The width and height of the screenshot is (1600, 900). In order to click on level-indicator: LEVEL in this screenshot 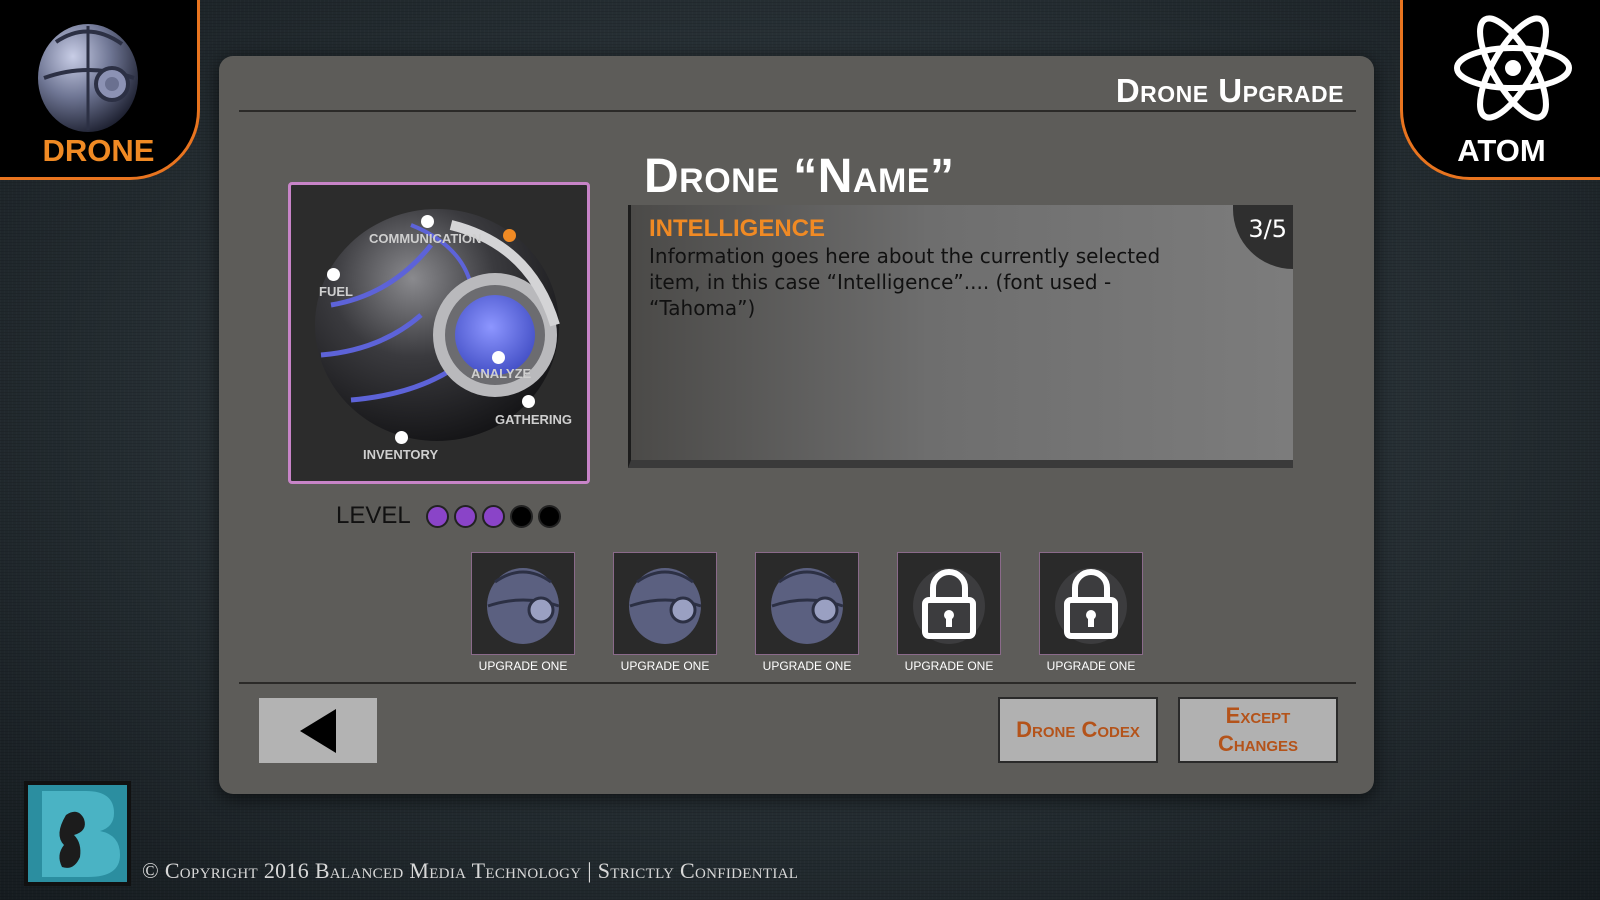, I will do `click(448, 516)`.